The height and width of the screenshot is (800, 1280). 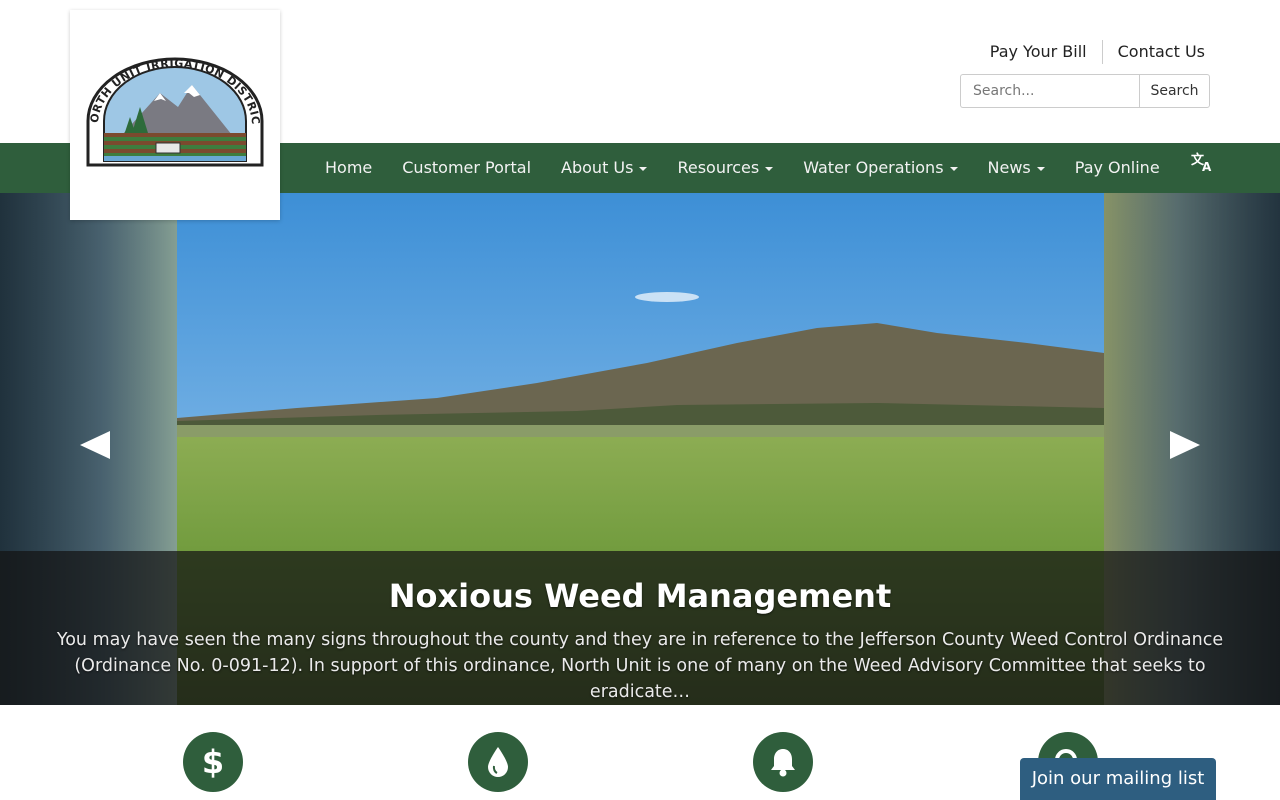 I want to click on utility-links: Pay Your Bill Contact Us, so click(x=1090, y=52).